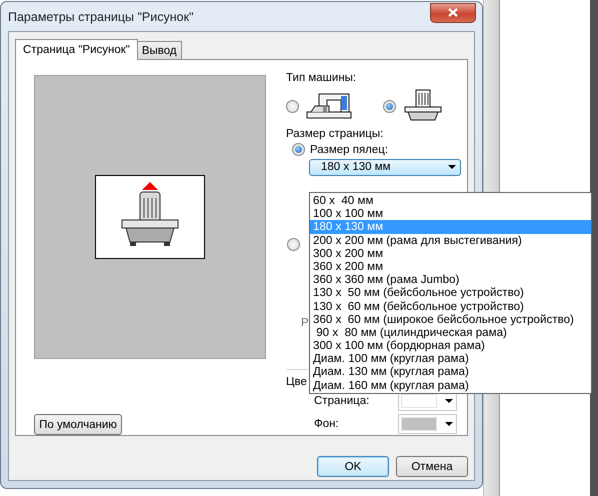 Image resolution: width=598 pixels, height=496 pixels. Describe the element at coordinates (349, 150) in the screenshot. I see `hoop-size-label: Размер пялец:` at that location.